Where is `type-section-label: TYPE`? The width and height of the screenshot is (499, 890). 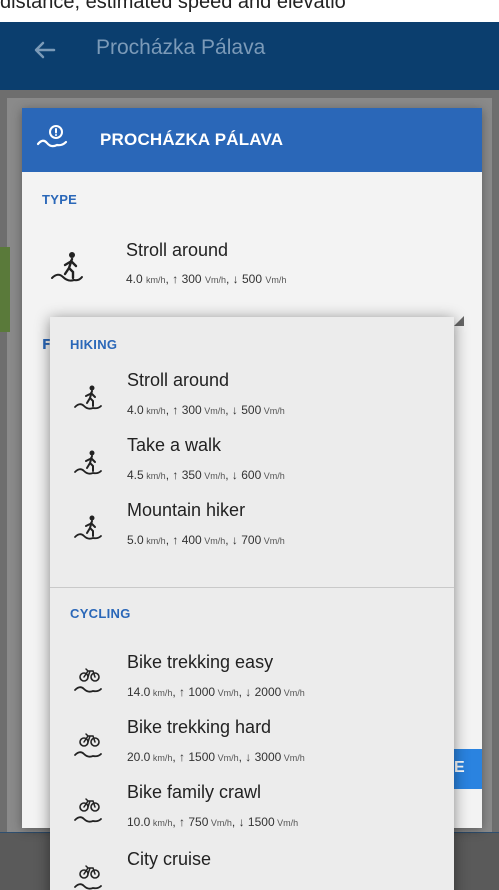
type-section-label: TYPE is located at coordinates (60, 199).